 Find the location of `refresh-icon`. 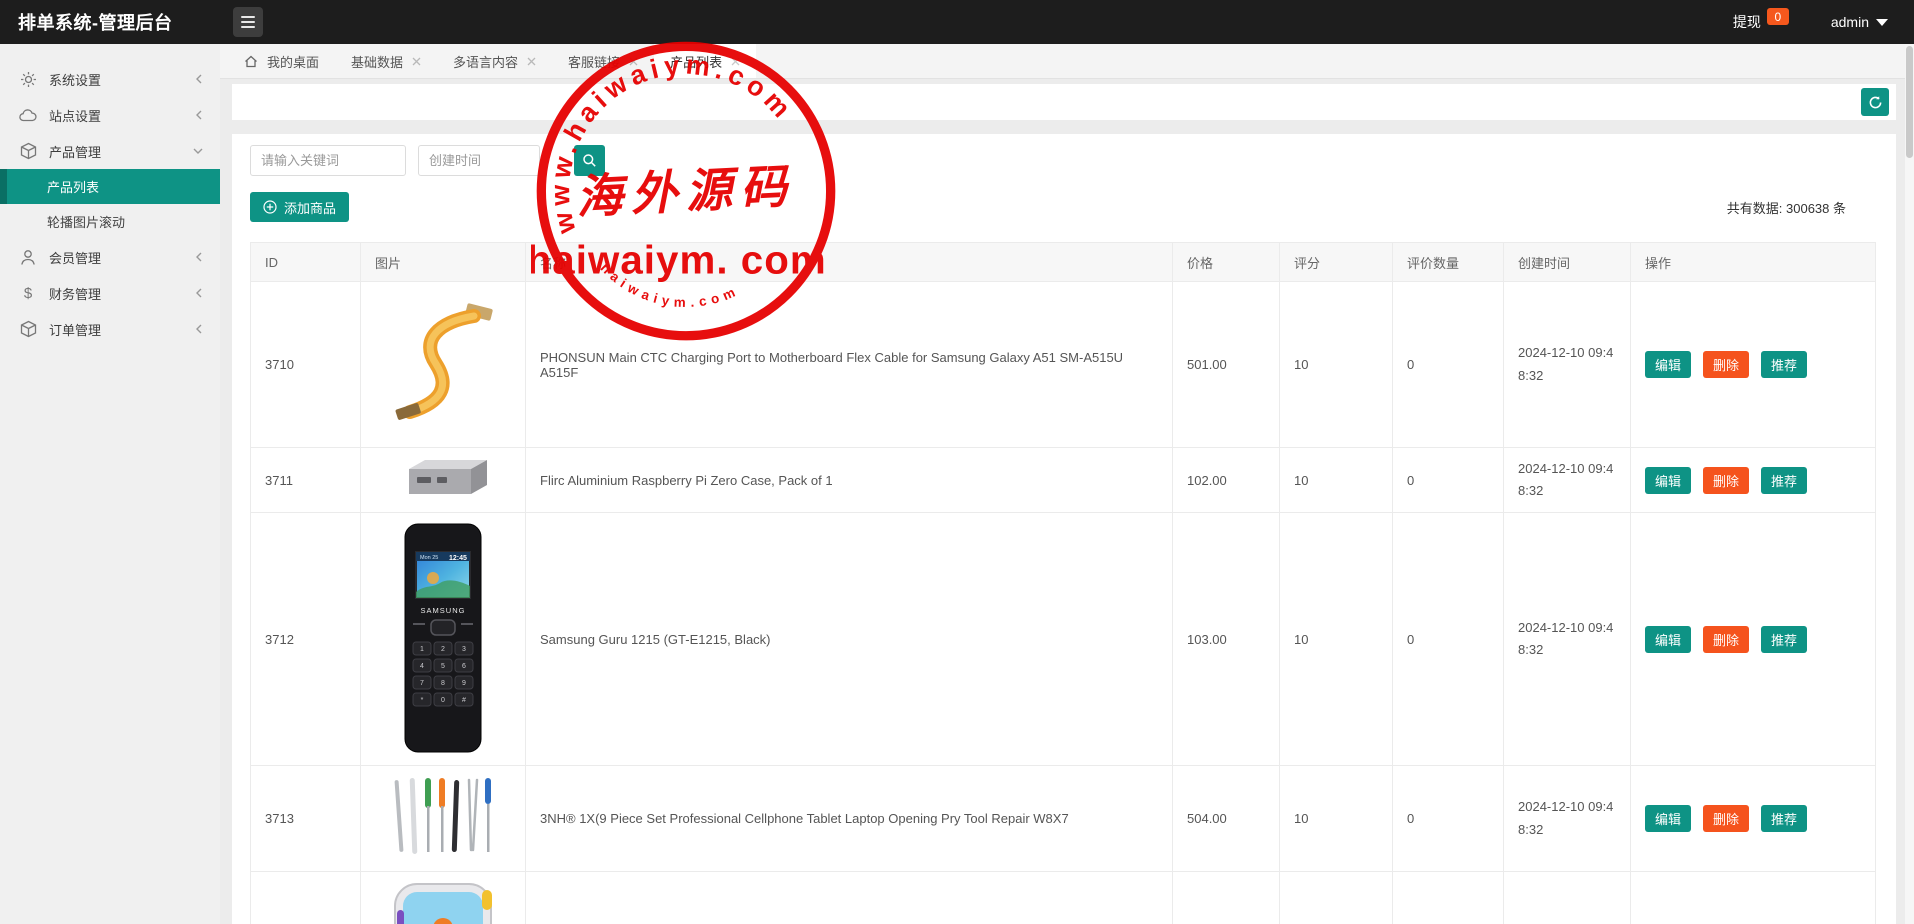

refresh-icon is located at coordinates (1875, 101).